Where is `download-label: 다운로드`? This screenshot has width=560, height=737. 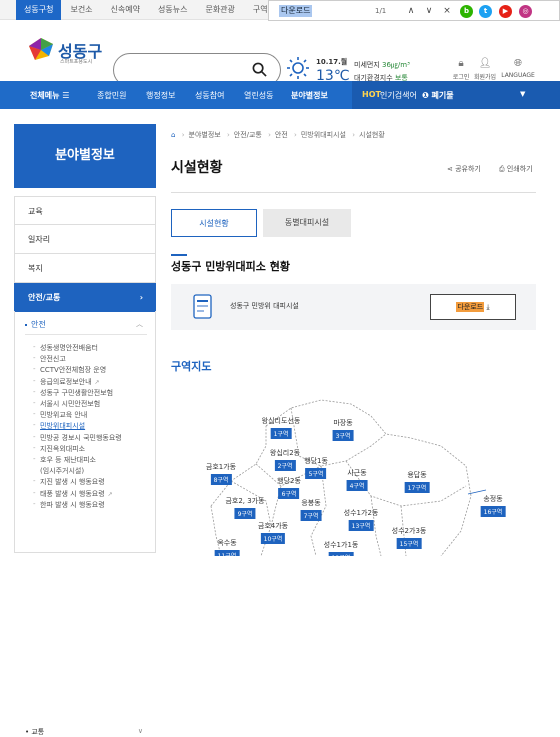
download-label: 다운로드 is located at coordinates (470, 307).